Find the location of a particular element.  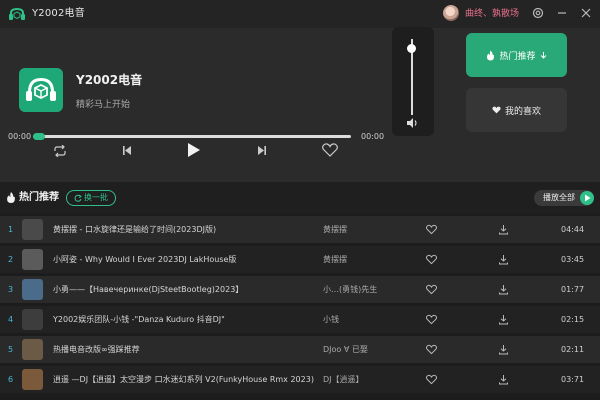

hot-recommend-button: 热门推荐 is located at coordinates (516, 55).